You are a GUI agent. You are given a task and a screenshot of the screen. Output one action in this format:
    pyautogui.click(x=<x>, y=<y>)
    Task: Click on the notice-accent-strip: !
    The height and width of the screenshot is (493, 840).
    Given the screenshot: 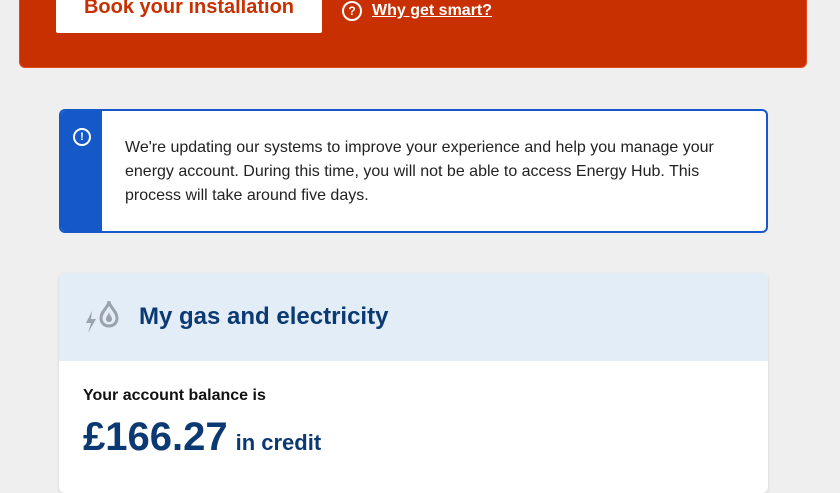 What is the action you would take?
    pyautogui.click(x=81, y=171)
    